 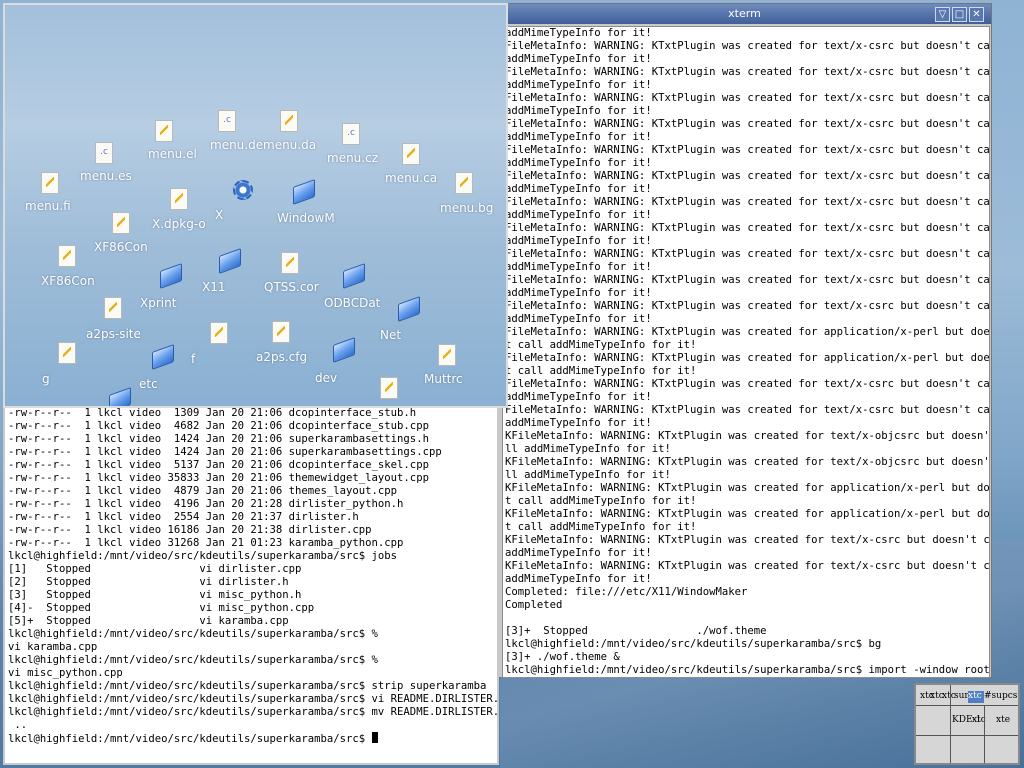 What do you see at coordinates (959, 14) in the screenshot?
I see `maximize-icon: □` at bounding box center [959, 14].